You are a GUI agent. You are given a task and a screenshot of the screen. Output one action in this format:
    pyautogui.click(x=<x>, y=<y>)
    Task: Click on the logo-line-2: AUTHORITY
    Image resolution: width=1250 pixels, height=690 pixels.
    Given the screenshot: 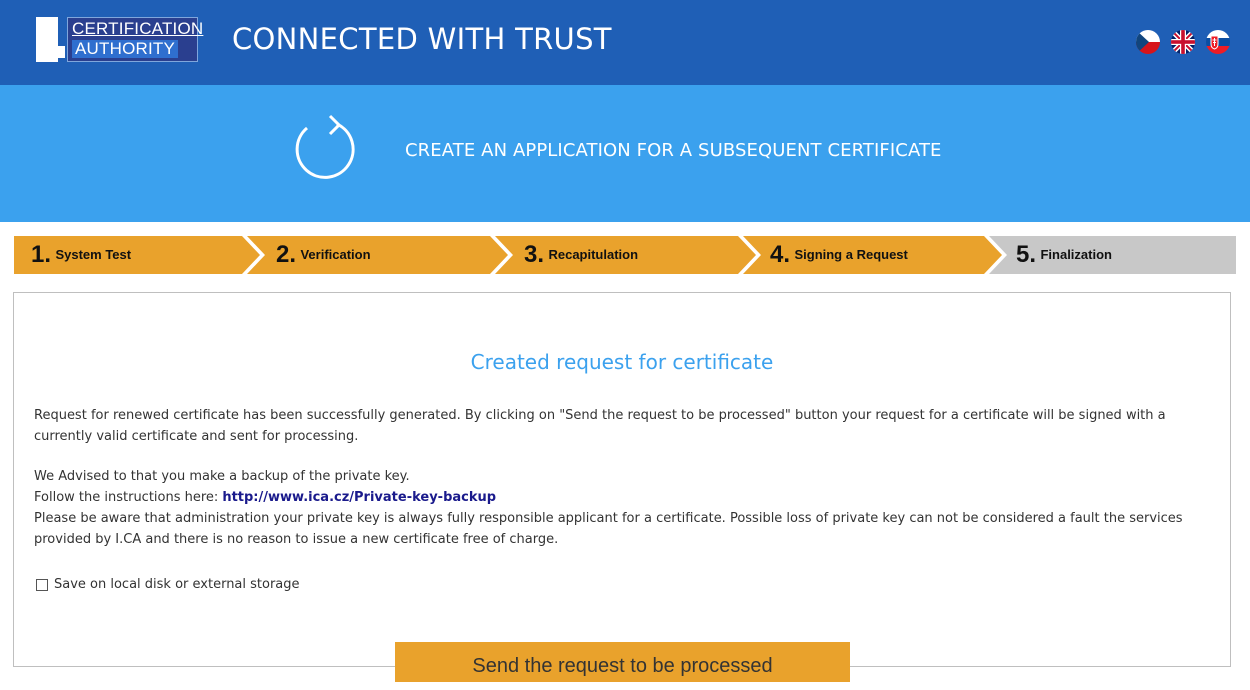 What is the action you would take?
    pyautogui.click(x=125, y=49)
    